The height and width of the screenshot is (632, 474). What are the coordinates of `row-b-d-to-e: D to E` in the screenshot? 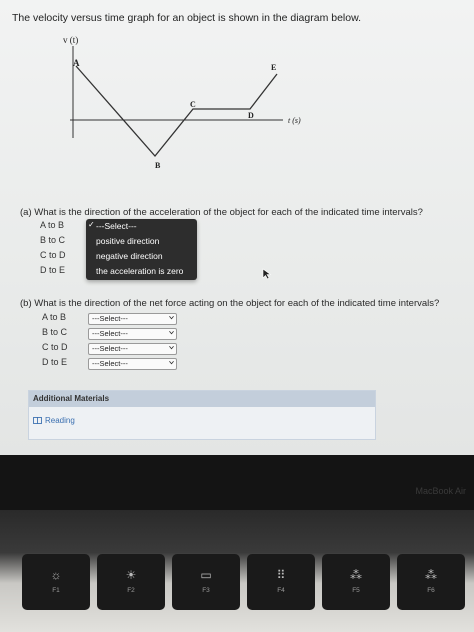 It's located at (55, 362).